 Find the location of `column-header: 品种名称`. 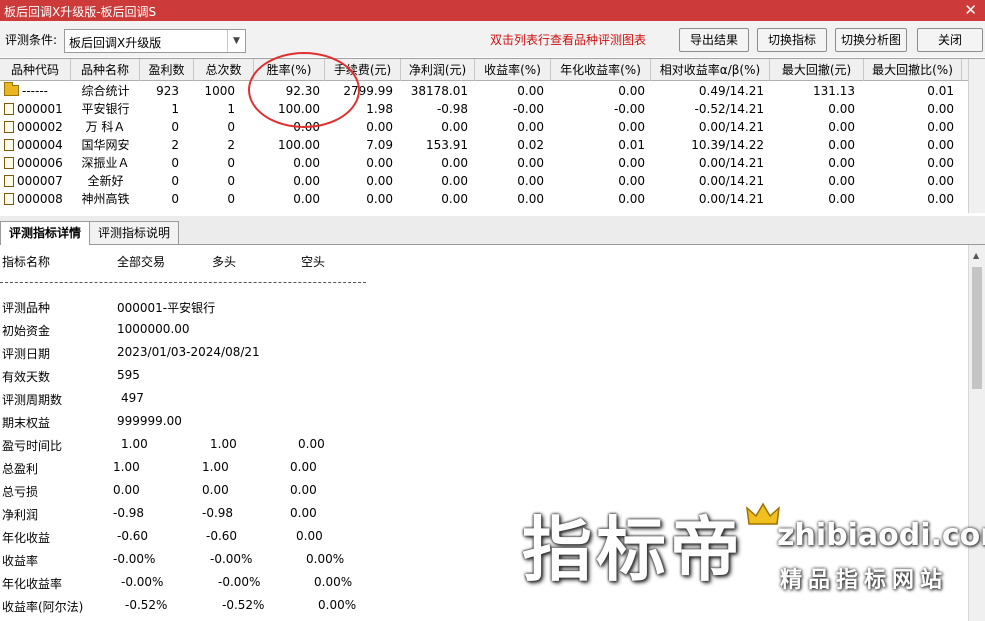

column-header: 品种名称 is located at coordinates (105, 70).